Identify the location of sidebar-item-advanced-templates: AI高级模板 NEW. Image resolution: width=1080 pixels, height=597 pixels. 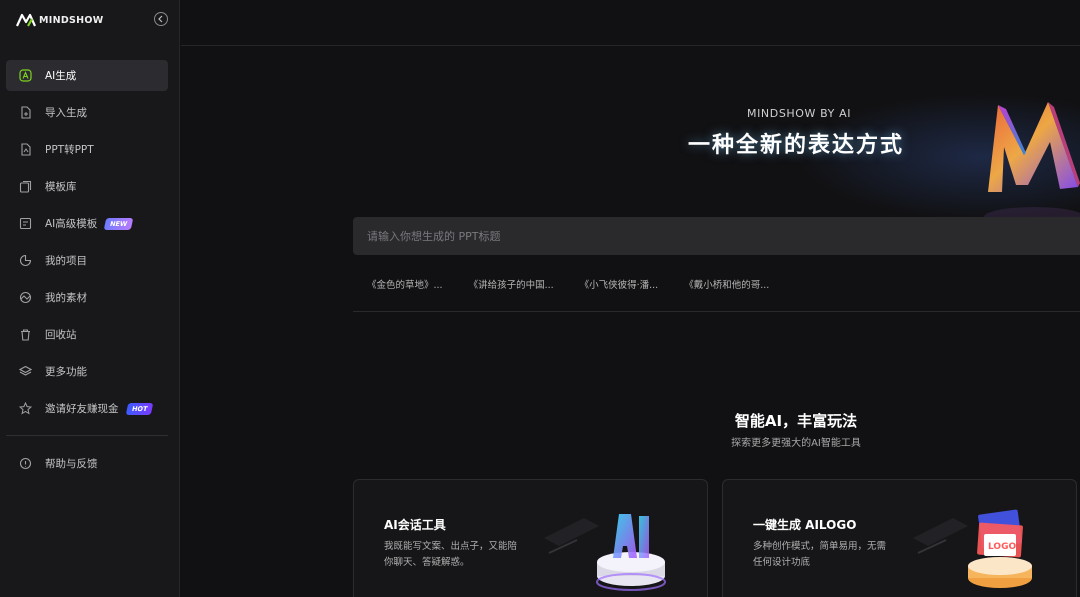
(87, 223).